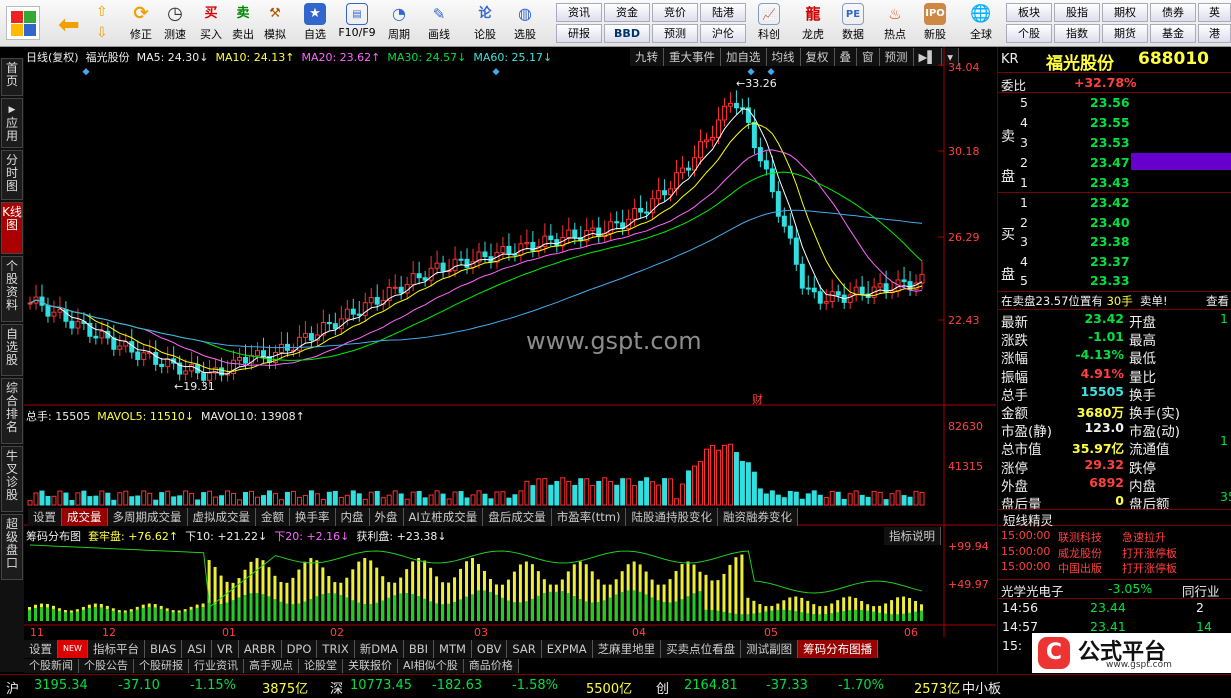  What do you see at coordinates (12, 123) in the screenshot?
I see `tab-apps: ▶ 应用` at bounding box center [12, 123].